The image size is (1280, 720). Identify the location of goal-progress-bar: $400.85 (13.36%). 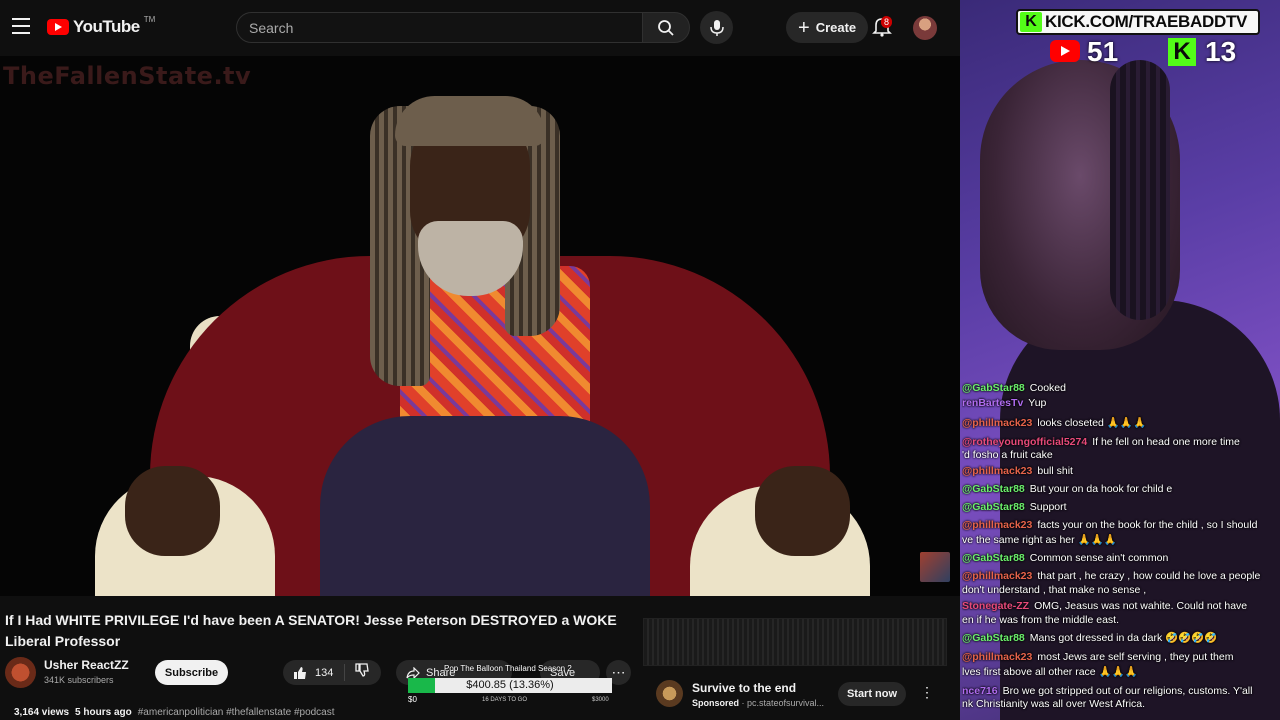
(510, 685).